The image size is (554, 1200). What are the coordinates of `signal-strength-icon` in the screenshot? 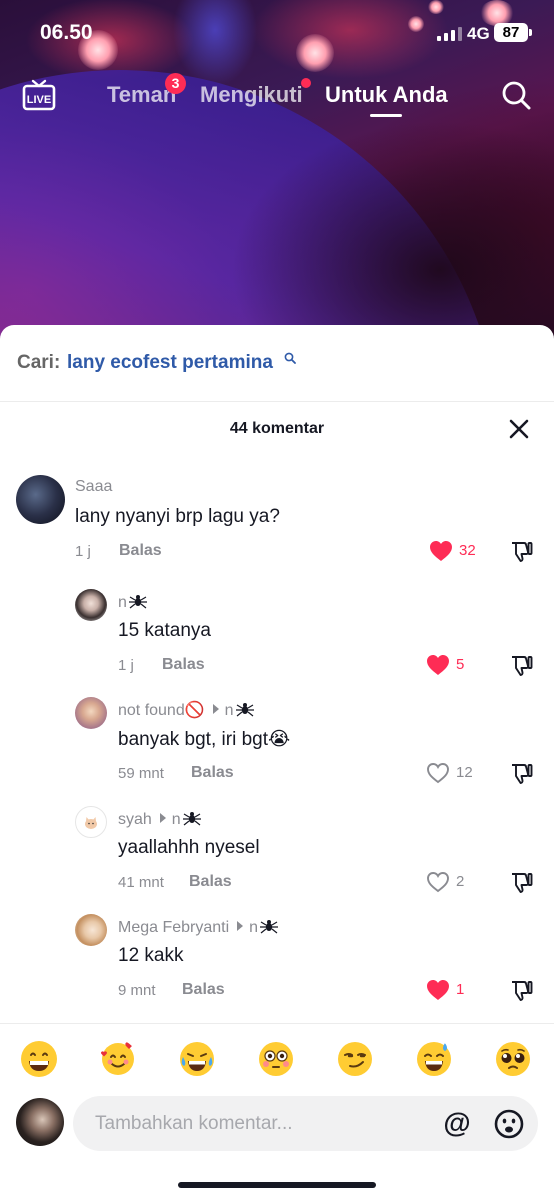 It's located at (449, 34).